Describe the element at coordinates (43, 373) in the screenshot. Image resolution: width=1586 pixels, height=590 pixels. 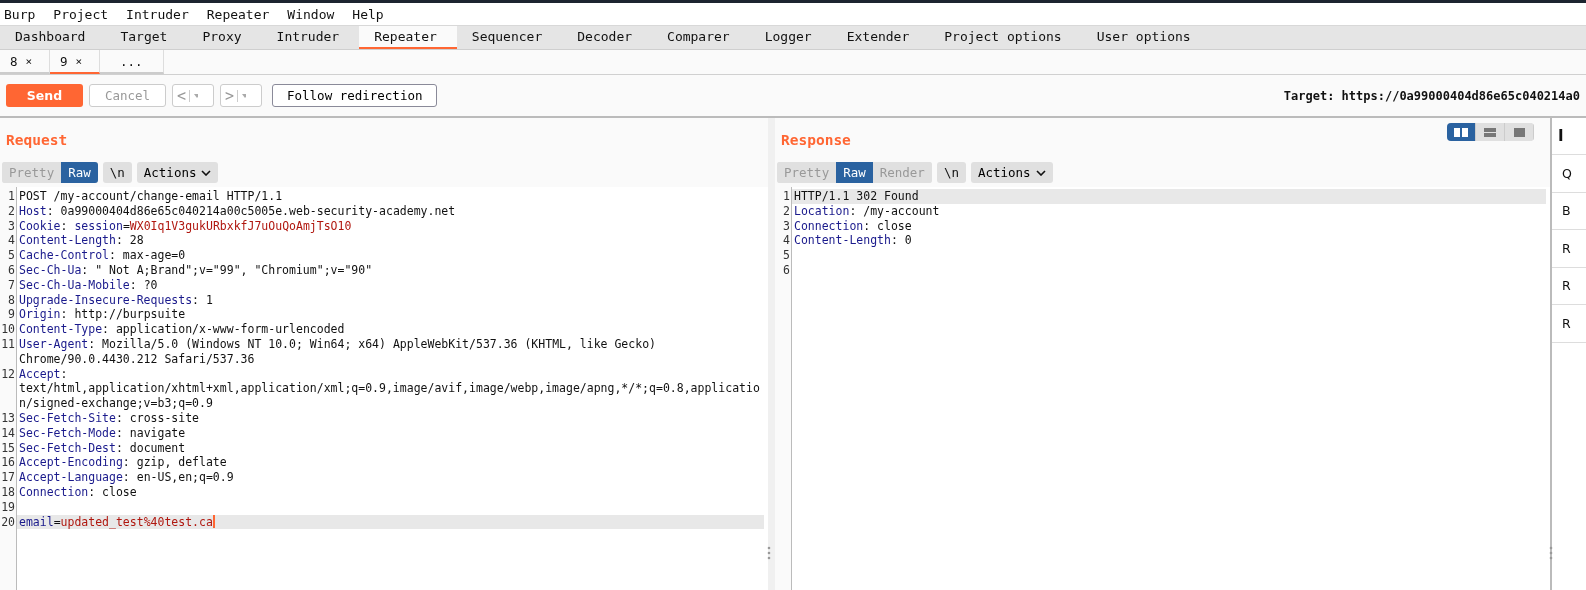
I see `code-line: Accept:` at that location.